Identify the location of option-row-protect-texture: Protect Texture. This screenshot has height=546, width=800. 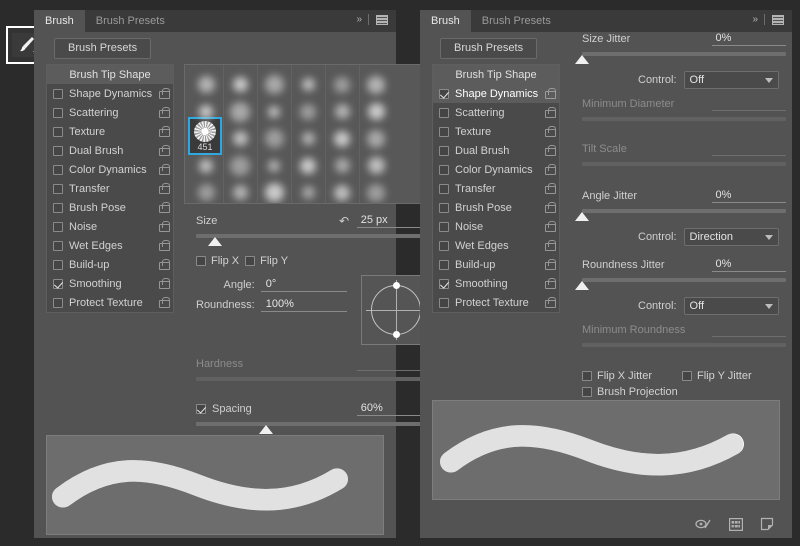
(110, 302).